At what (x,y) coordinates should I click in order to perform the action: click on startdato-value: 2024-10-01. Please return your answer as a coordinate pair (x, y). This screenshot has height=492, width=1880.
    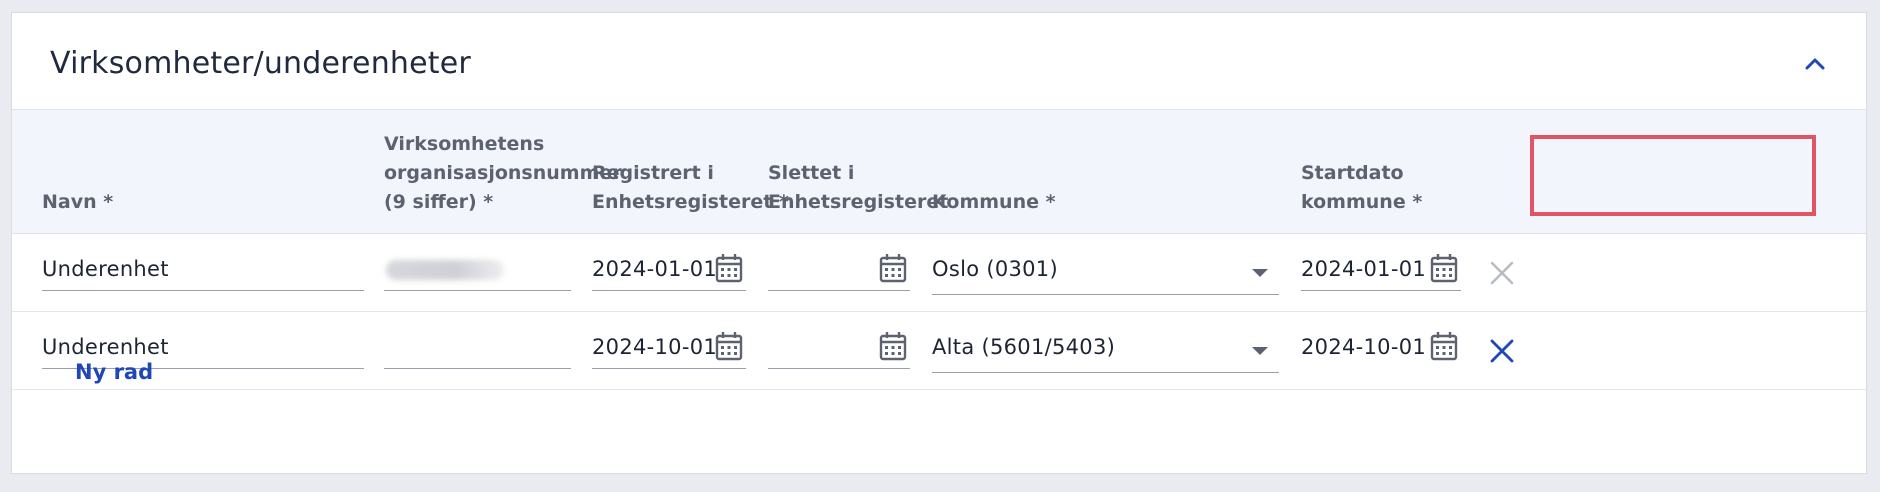
    Looking at the image, I should click on (1364, 347).